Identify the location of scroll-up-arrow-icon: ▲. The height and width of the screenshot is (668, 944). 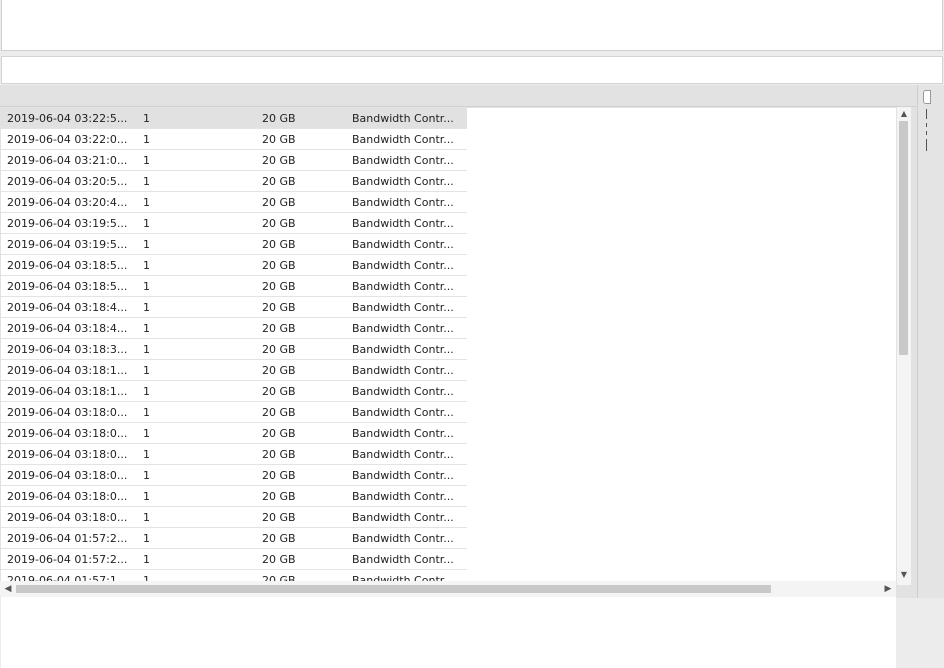
(904, 114).